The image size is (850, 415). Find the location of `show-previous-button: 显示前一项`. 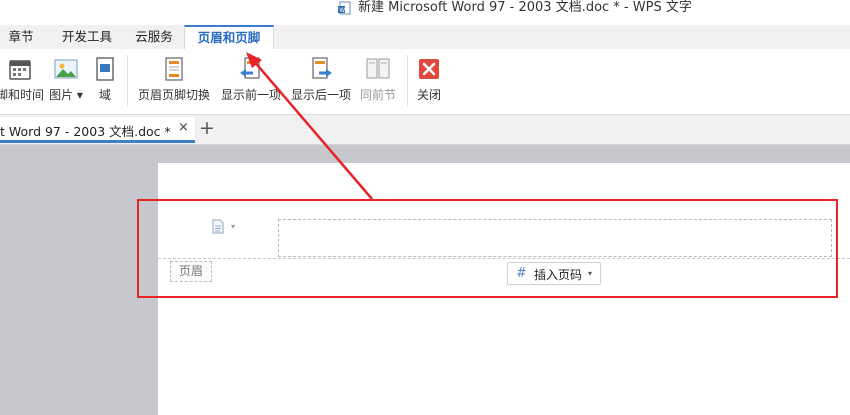

show-previous-button: 显示前一项 is located at coordinates (251, 80).